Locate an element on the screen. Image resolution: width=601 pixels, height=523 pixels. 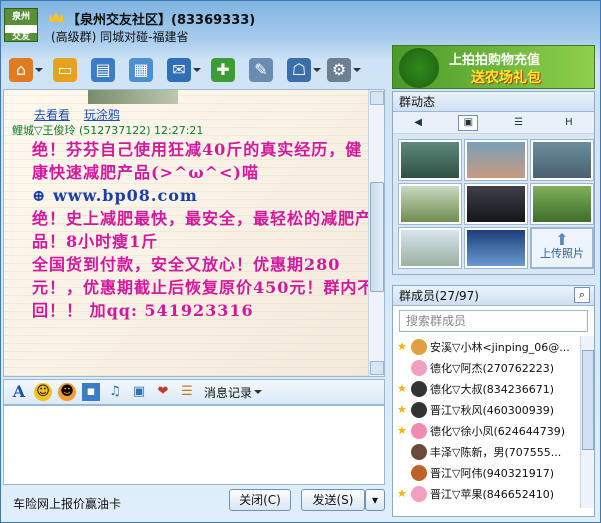
font-icon: A is located at coordinates (19, 392).